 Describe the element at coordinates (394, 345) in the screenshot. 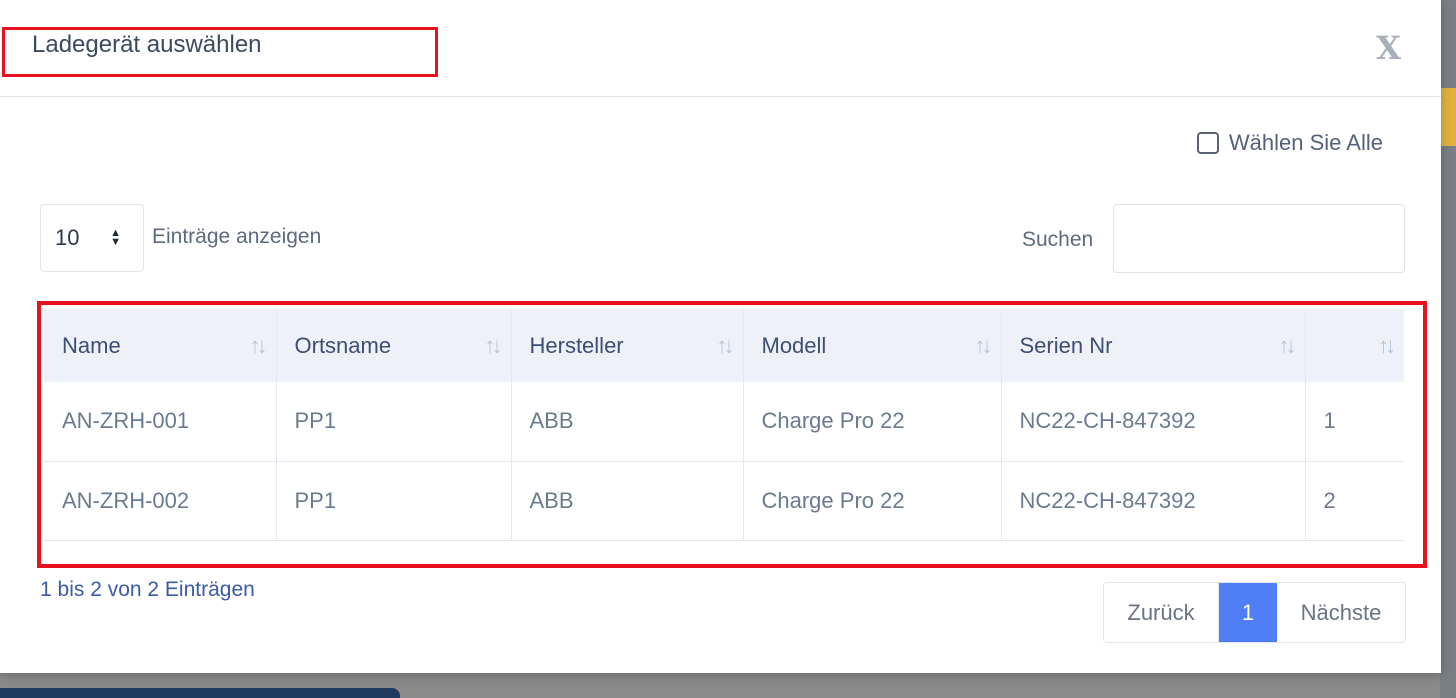

I see `column-header-location: Ortsname ↑↓` at that location.